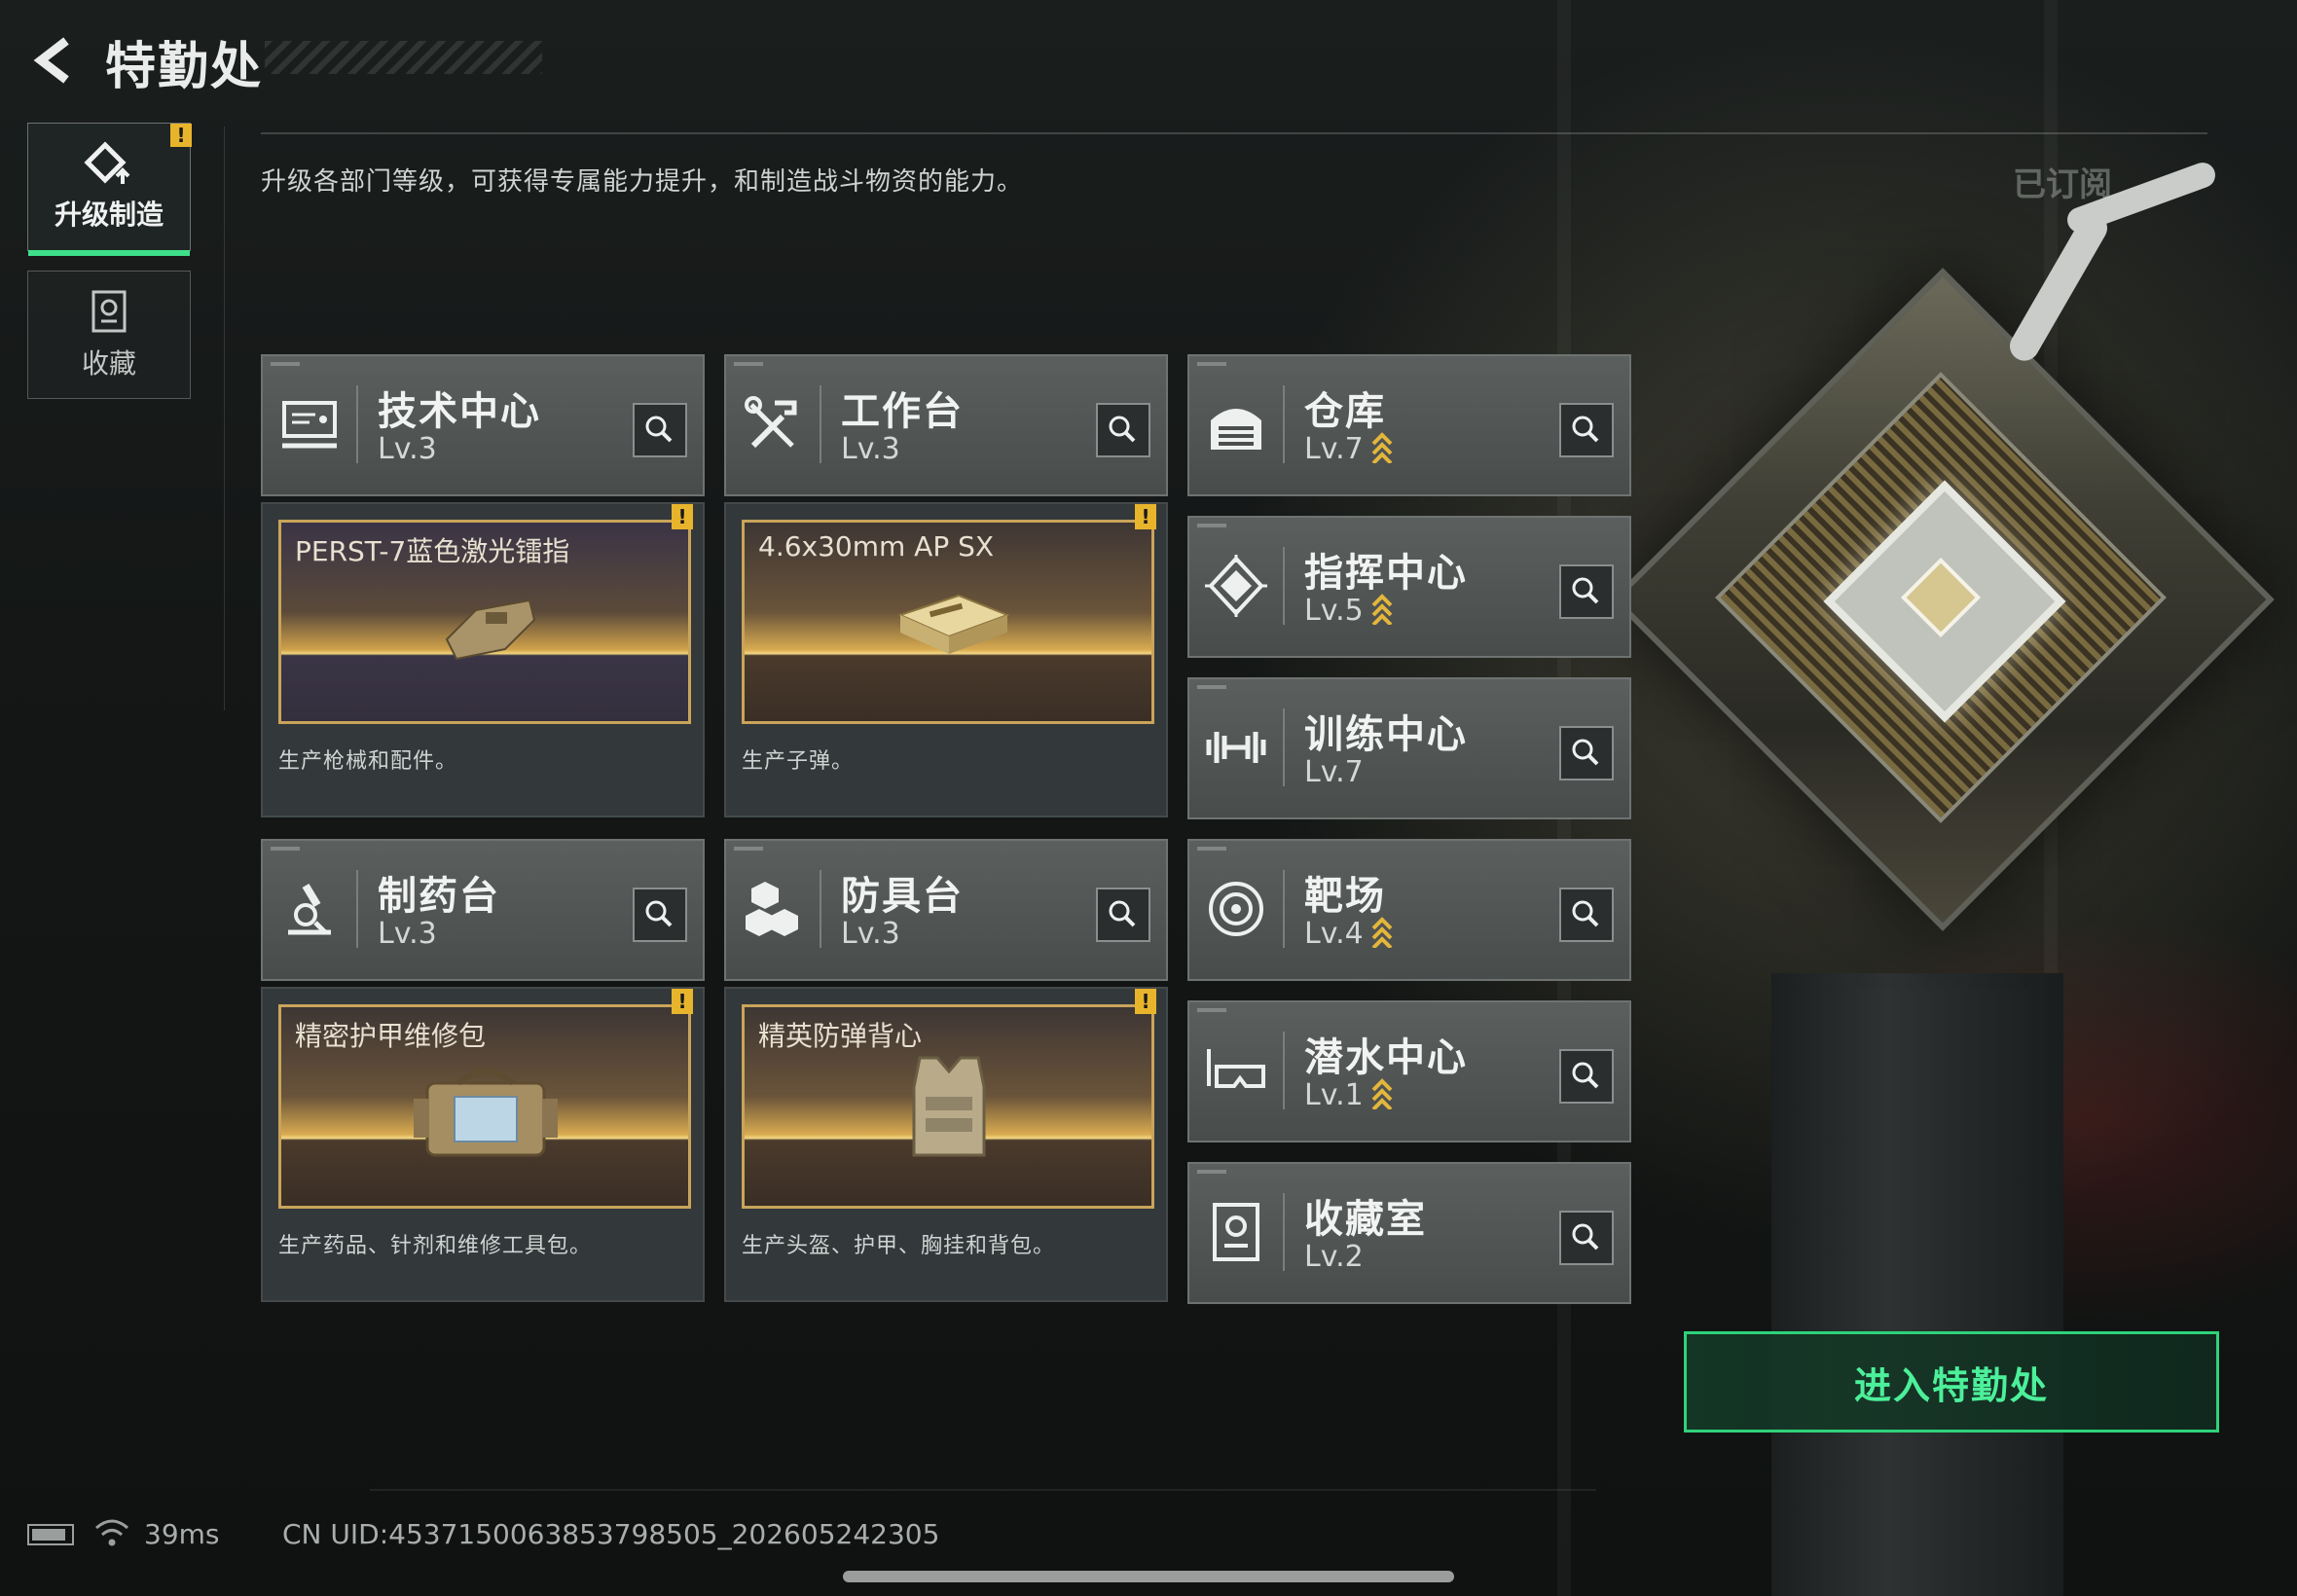  Describe the element at coordinates (309, 909) in the screenshot. I see `microscope-icon` at that location.